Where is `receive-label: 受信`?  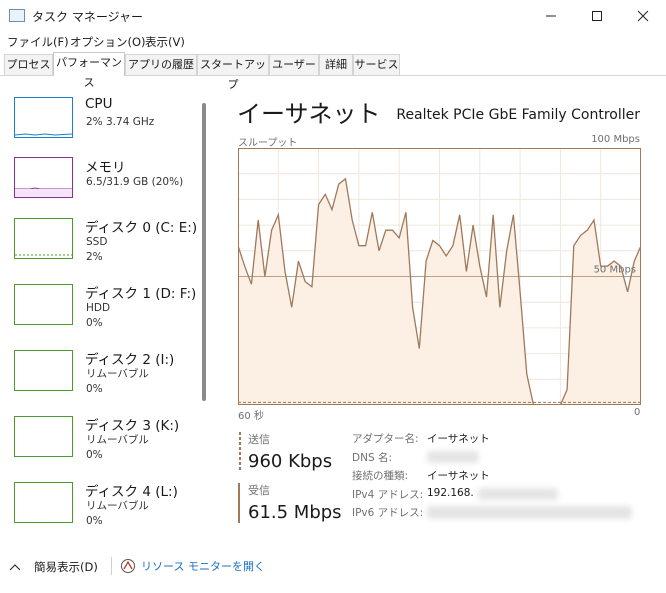
receive-label: 受信 is located at coordinates (259, 490).